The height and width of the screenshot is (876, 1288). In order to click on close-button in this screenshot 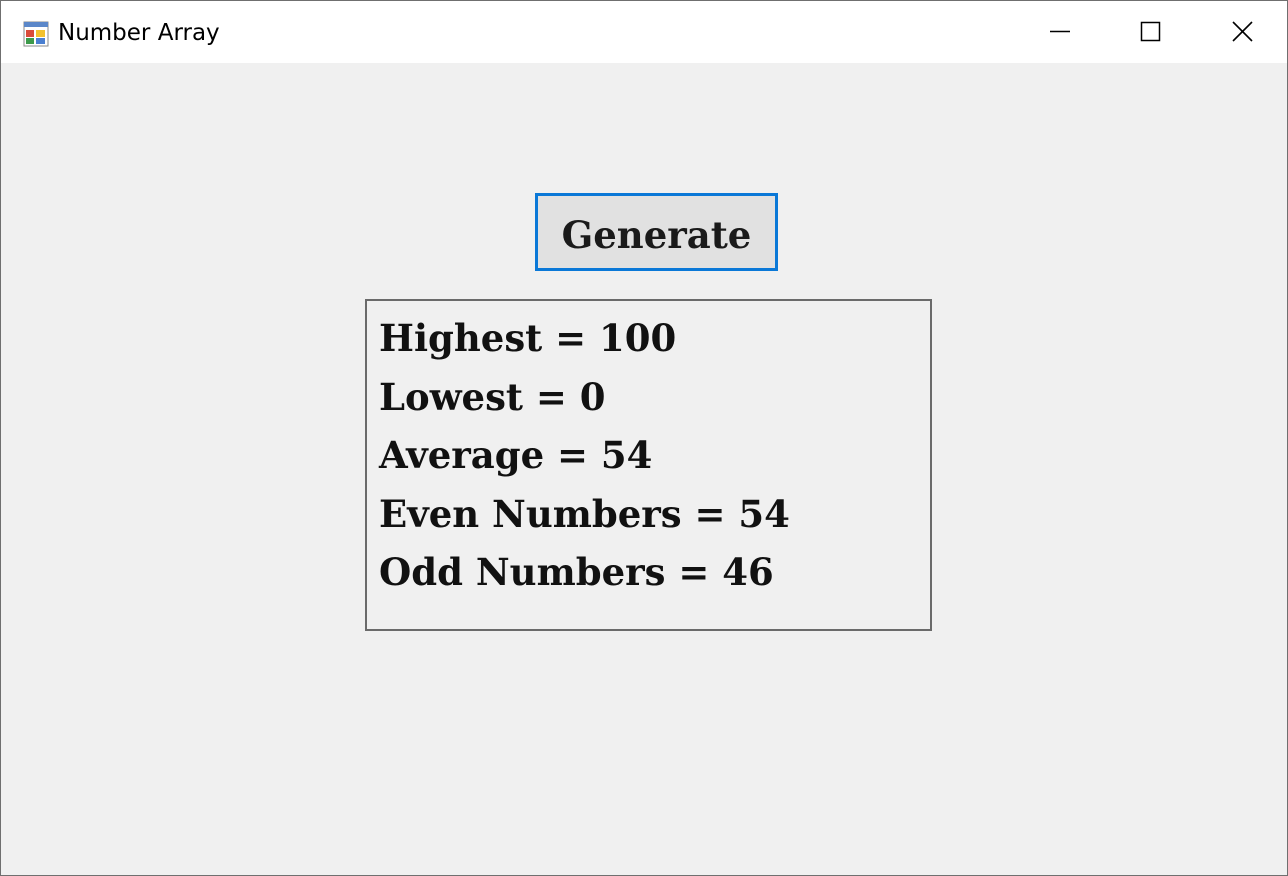, I will do `click(1242, 32)`.